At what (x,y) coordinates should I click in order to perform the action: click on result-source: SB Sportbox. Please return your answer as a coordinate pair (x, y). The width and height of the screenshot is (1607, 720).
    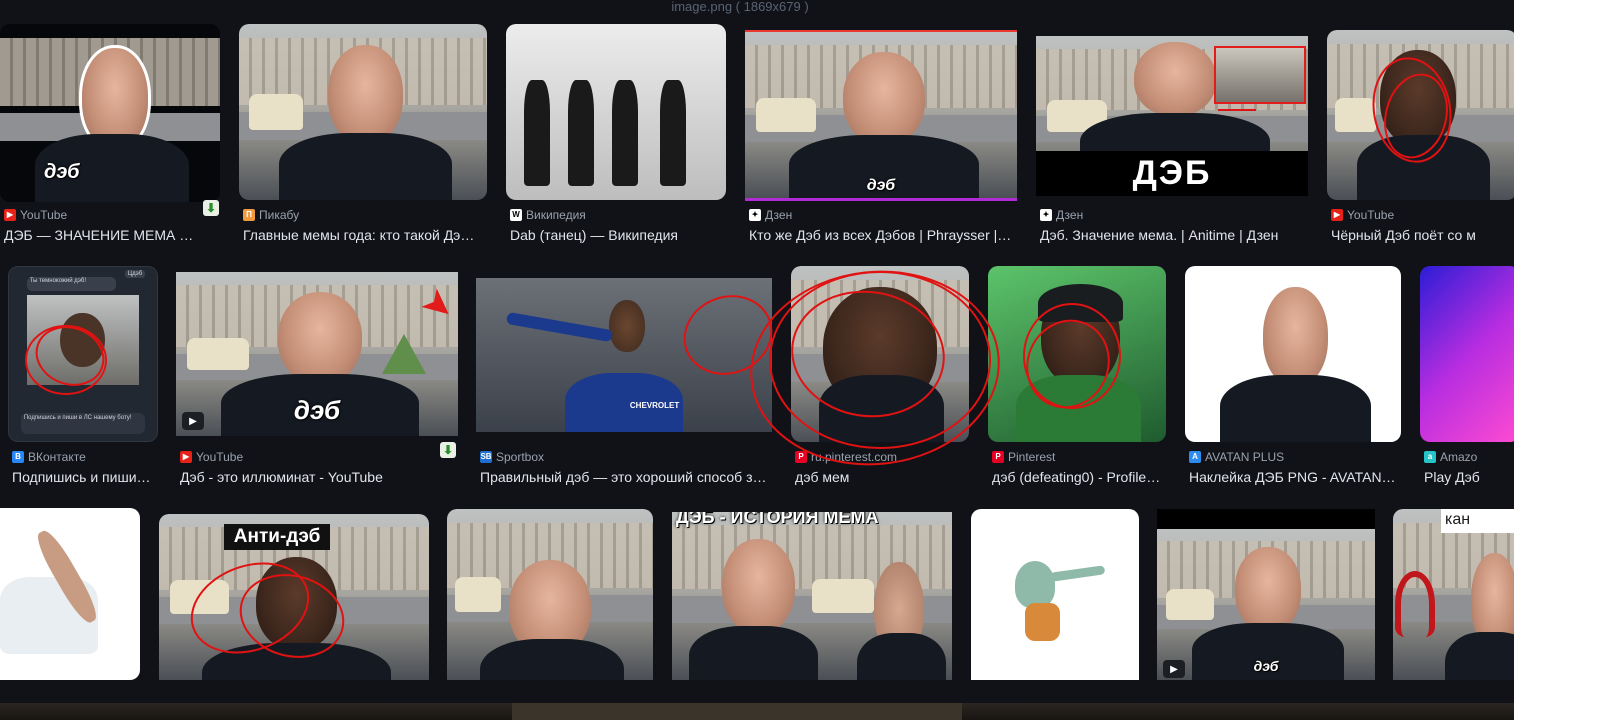
    Looking at the image, I should click on (512, 457).